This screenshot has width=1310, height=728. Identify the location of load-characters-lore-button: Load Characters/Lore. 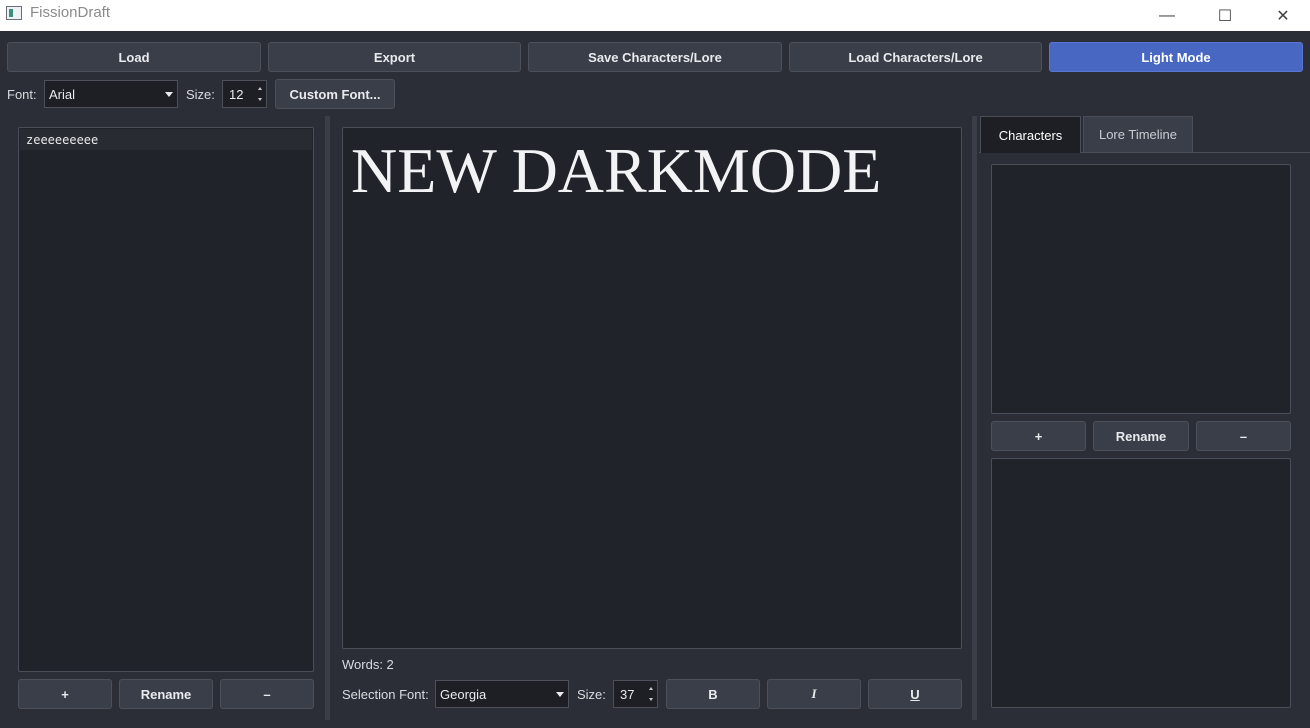
(915, 57).